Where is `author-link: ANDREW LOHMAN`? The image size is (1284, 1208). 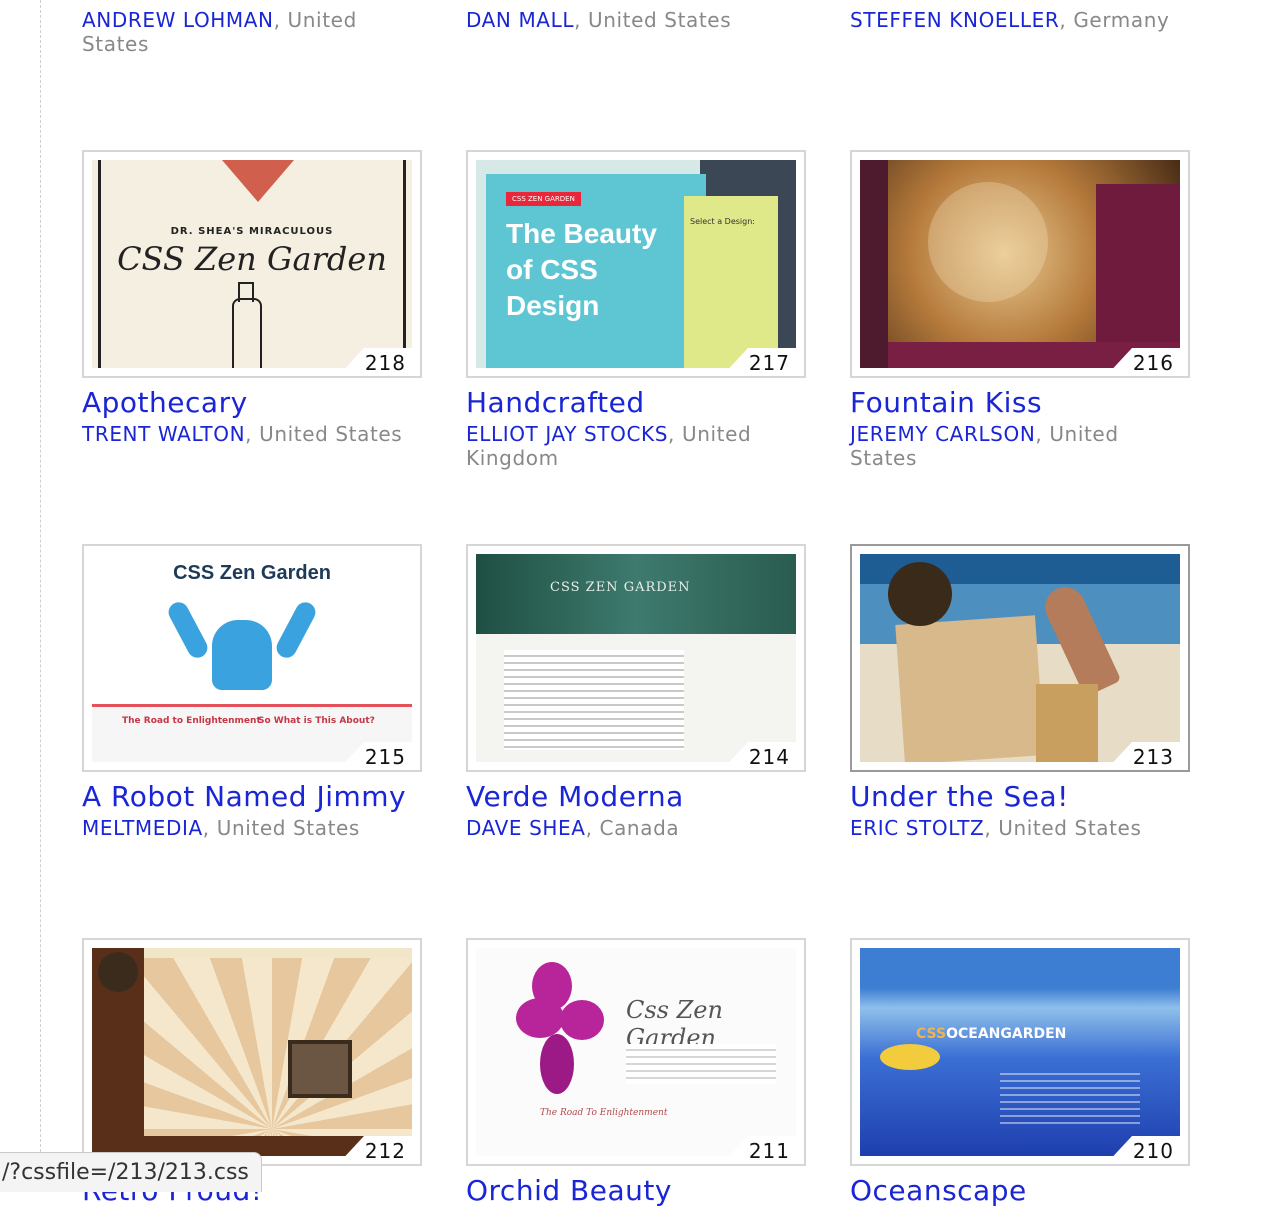
author-link: ANDREW LOHMAN is located at coordinates (178, 20).